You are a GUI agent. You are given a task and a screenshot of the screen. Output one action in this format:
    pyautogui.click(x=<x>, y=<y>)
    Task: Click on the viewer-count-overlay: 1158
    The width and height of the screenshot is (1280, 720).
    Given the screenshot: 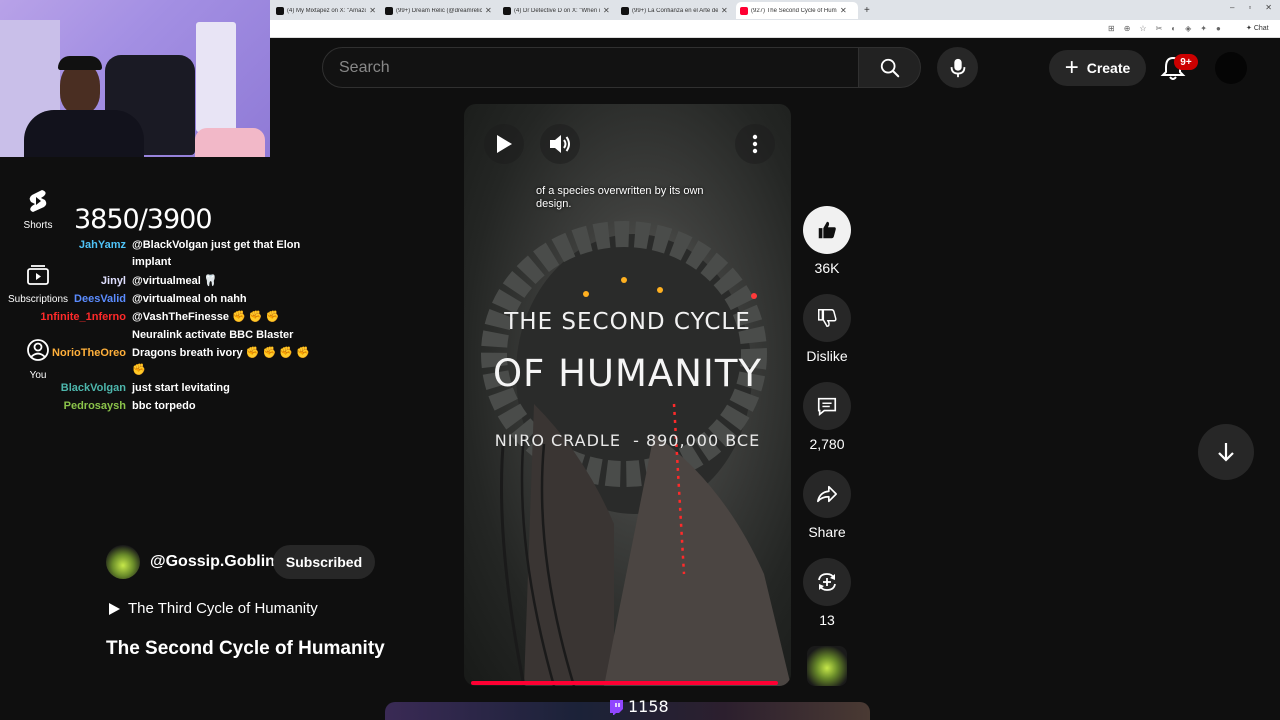 What is the action you would take?
    pyautogui.click(x=638, y=706)
    